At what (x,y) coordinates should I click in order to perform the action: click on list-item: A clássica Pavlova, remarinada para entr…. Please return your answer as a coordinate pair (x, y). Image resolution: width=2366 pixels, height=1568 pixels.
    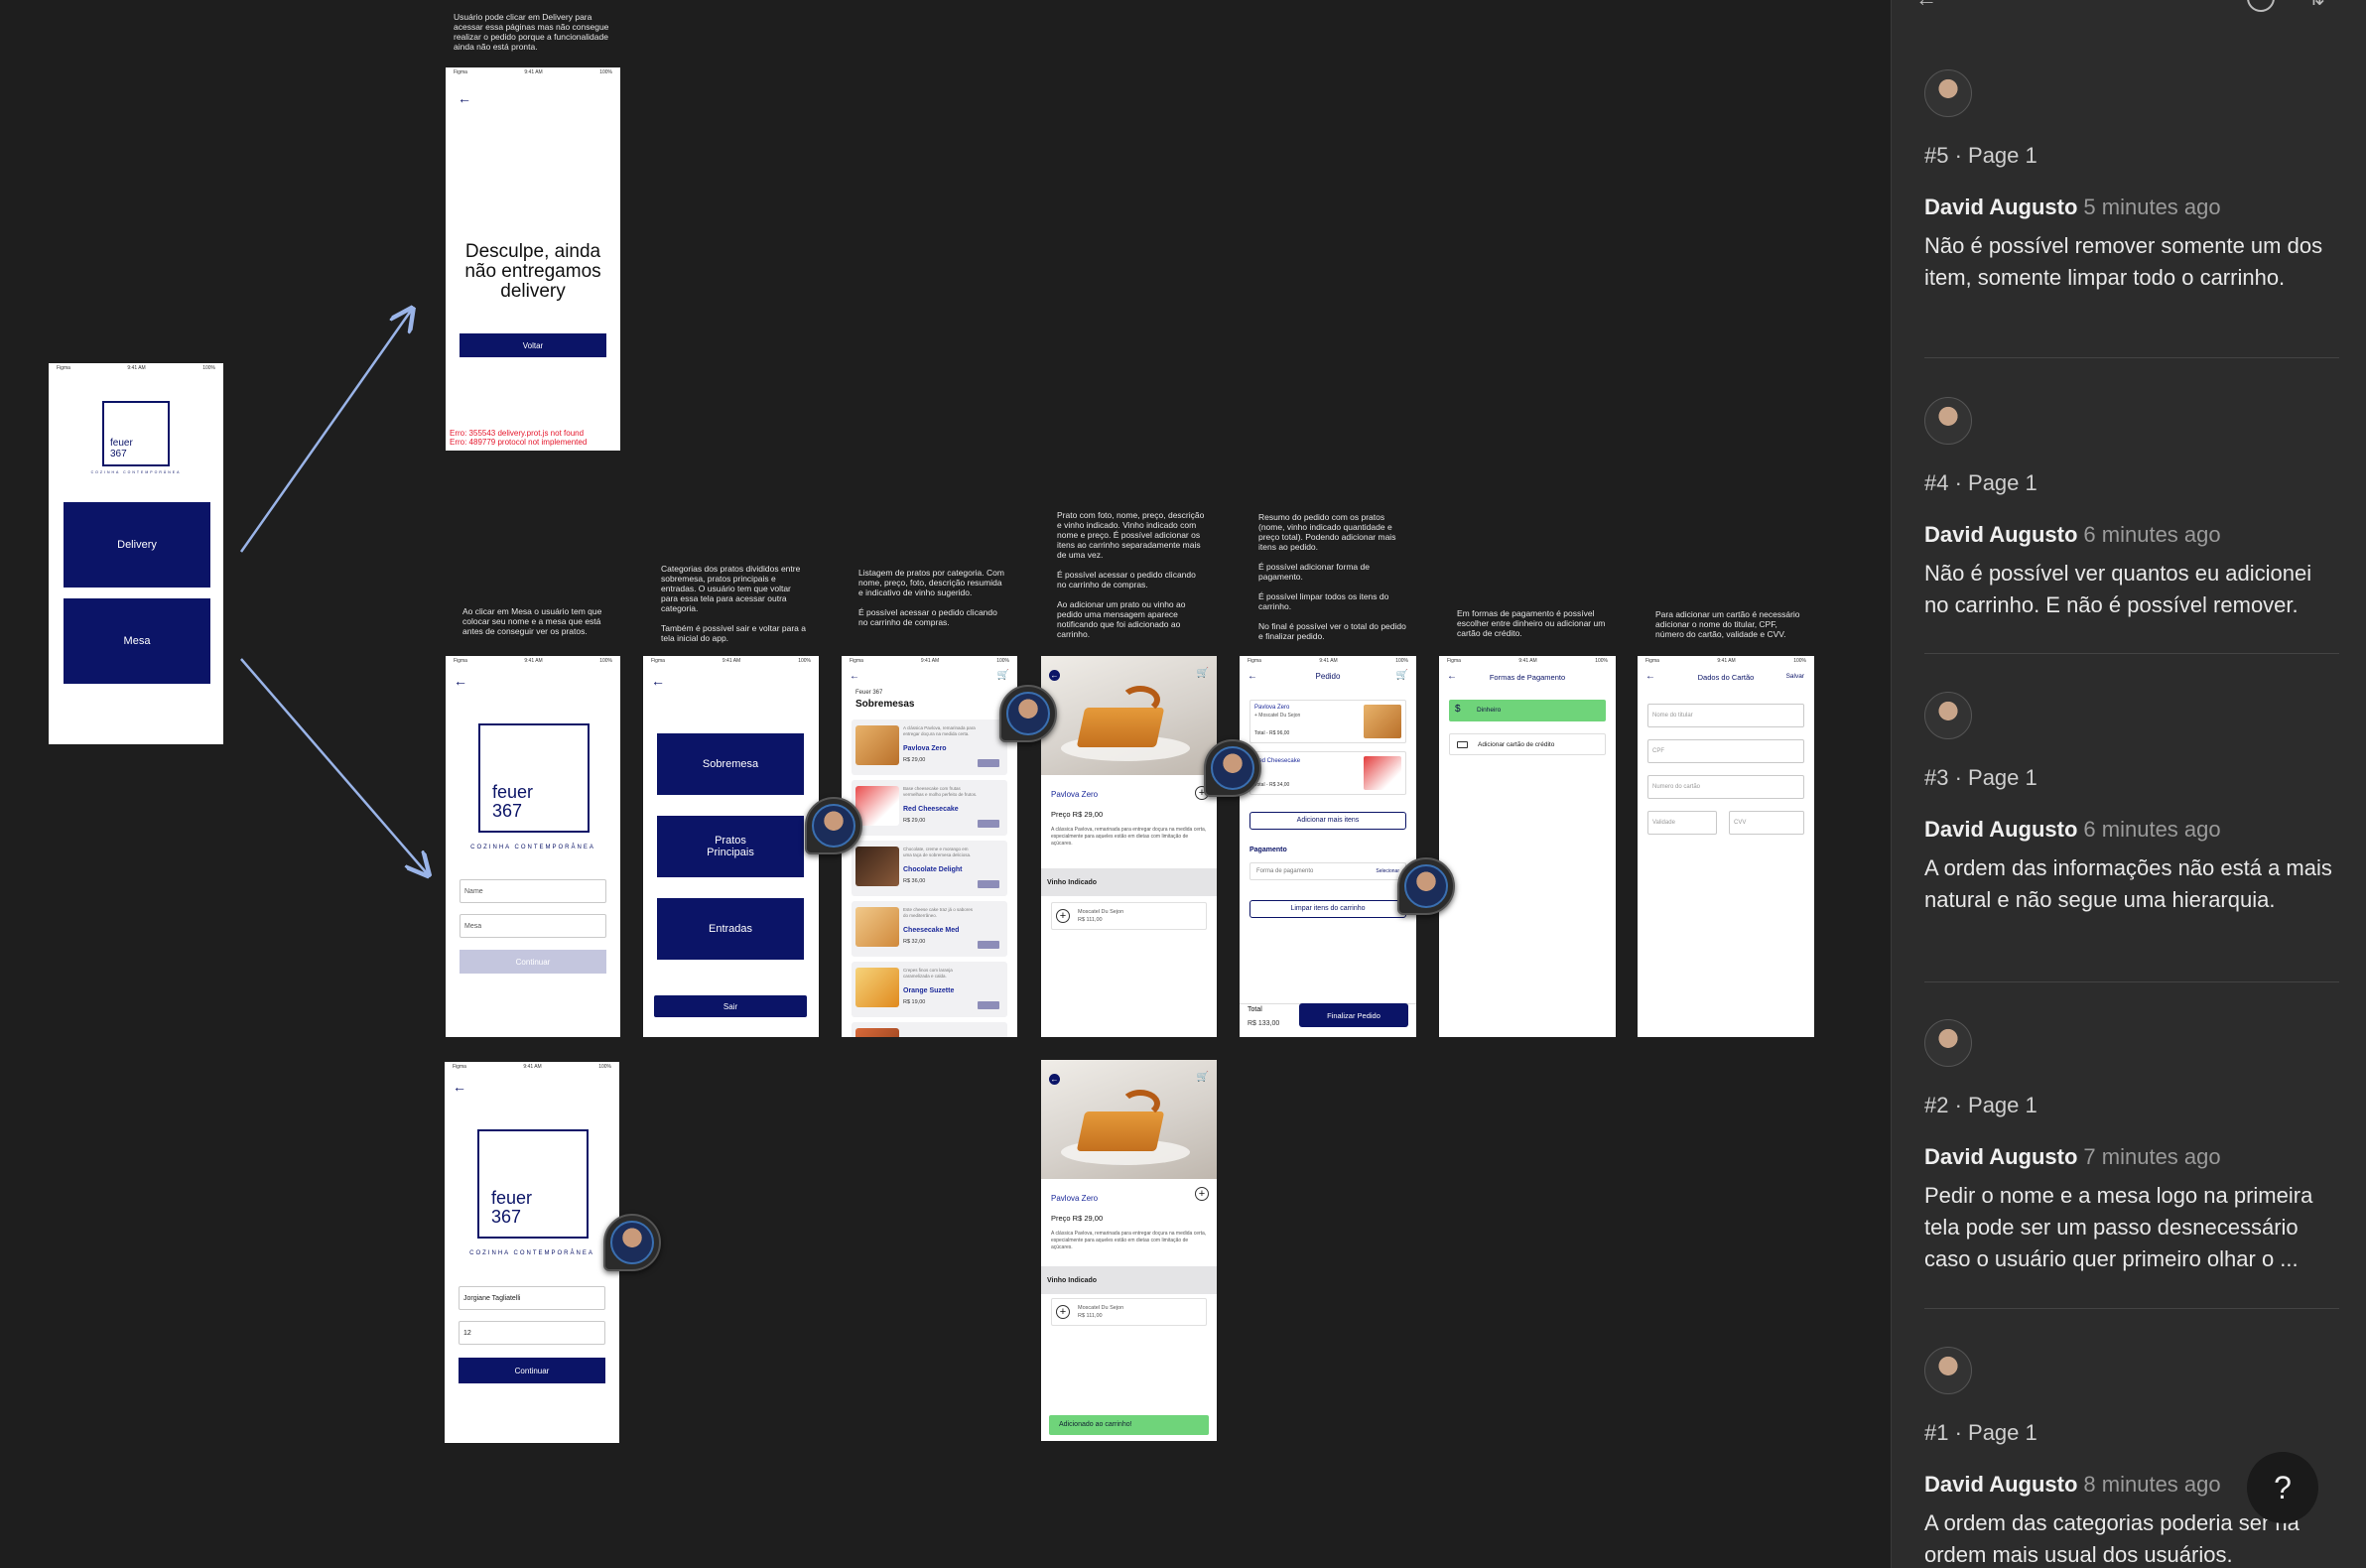
    Looking at the image, I should click on (929, 747).